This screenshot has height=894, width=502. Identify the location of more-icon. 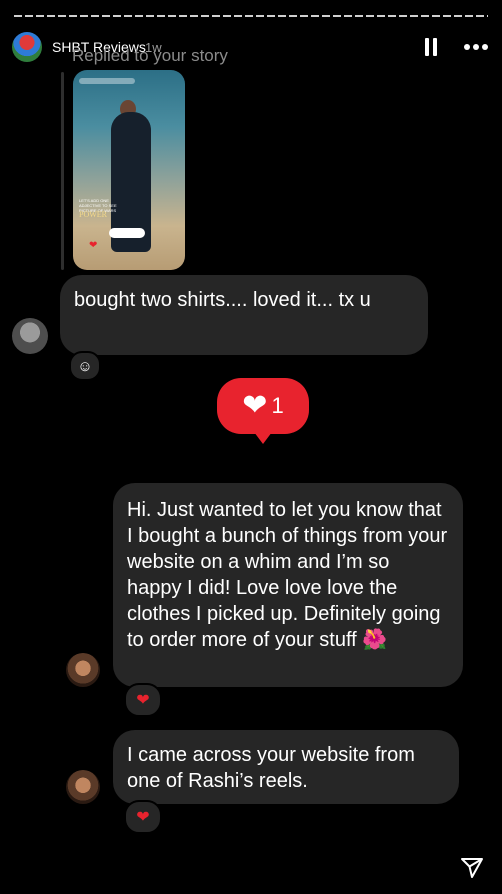
(476, 47).